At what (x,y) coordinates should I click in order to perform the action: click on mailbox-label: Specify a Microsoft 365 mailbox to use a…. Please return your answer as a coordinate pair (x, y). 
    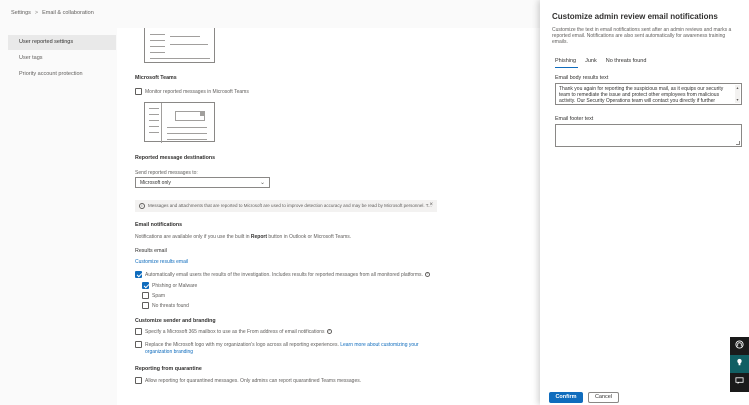
    Looking at the image, I should click on (238, 332).